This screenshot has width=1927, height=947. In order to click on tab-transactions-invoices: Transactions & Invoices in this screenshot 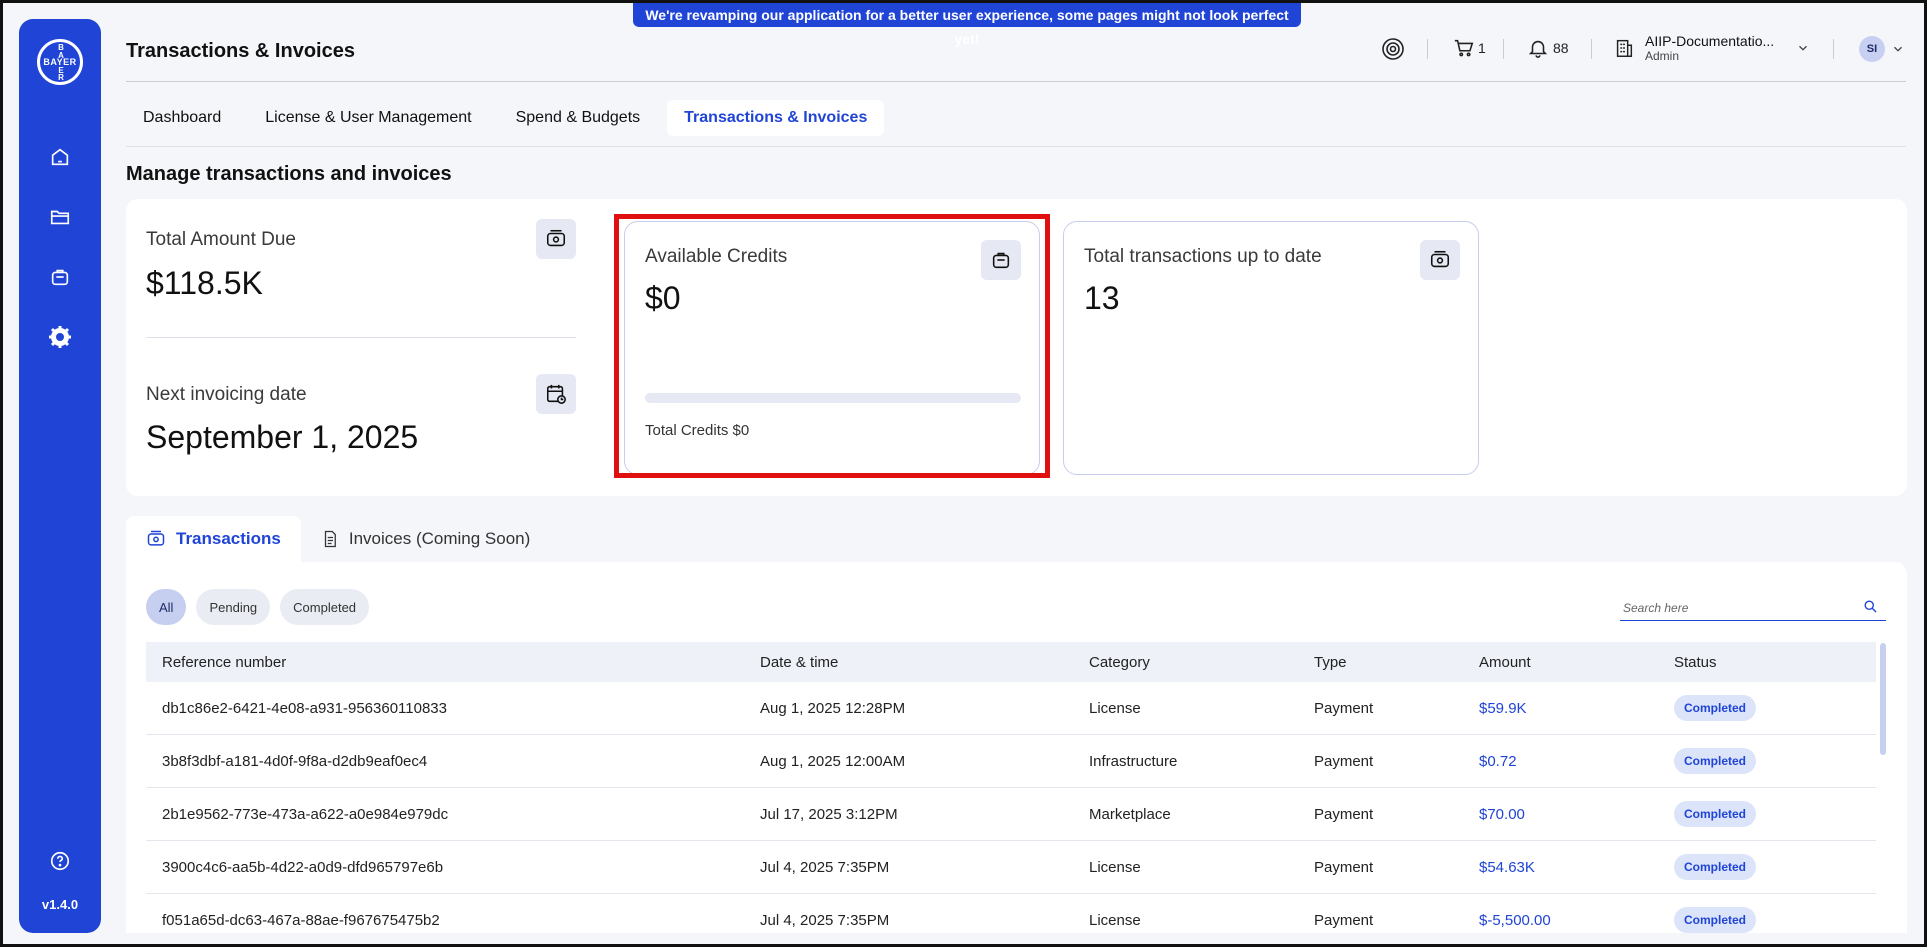, I will do `click(776, 118)`.